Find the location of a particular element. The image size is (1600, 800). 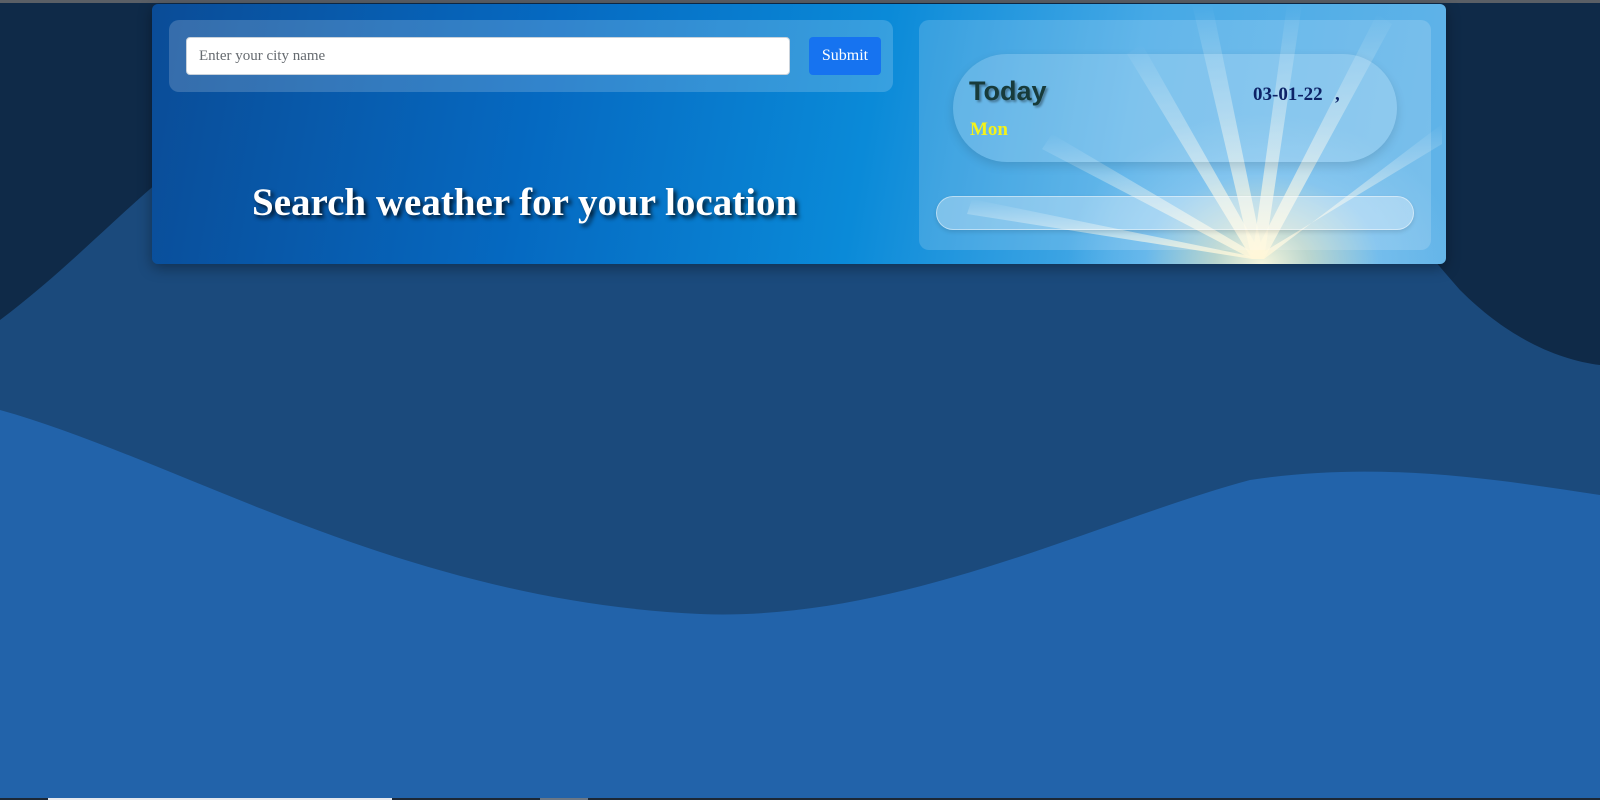

page-headline: Search weather for your location is located at coordinates (525, 202).